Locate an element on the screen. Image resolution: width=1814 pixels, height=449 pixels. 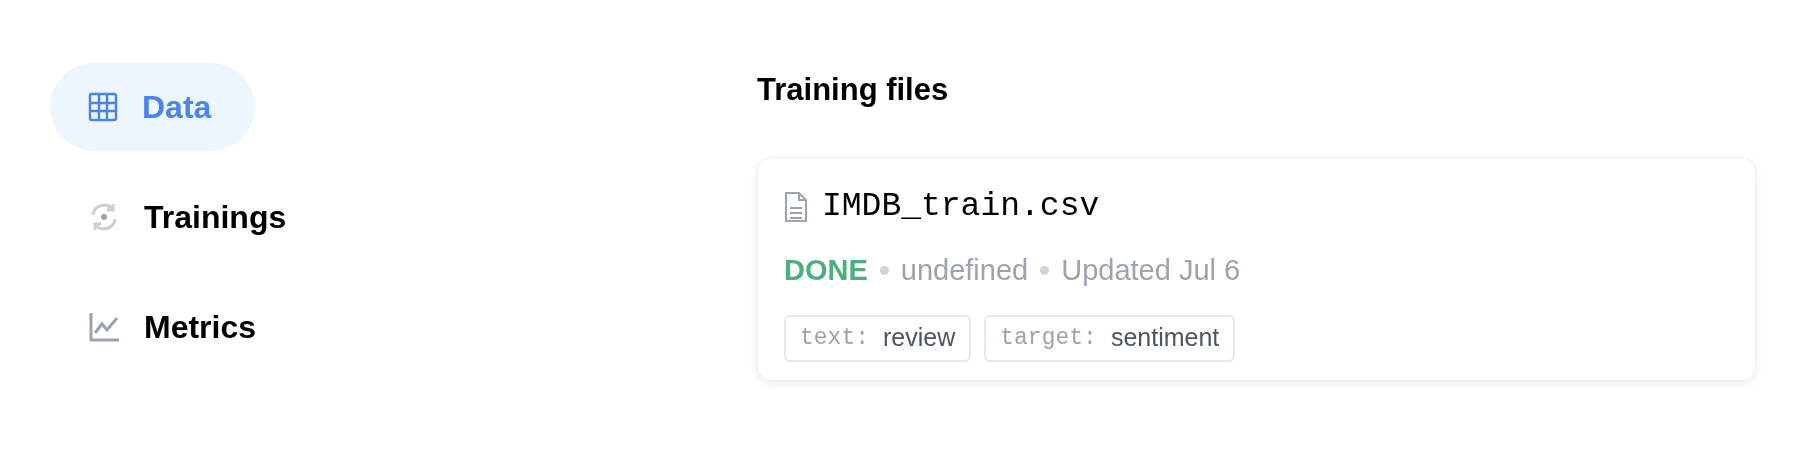
section-title: Training files is located at coordinates (853, 89).